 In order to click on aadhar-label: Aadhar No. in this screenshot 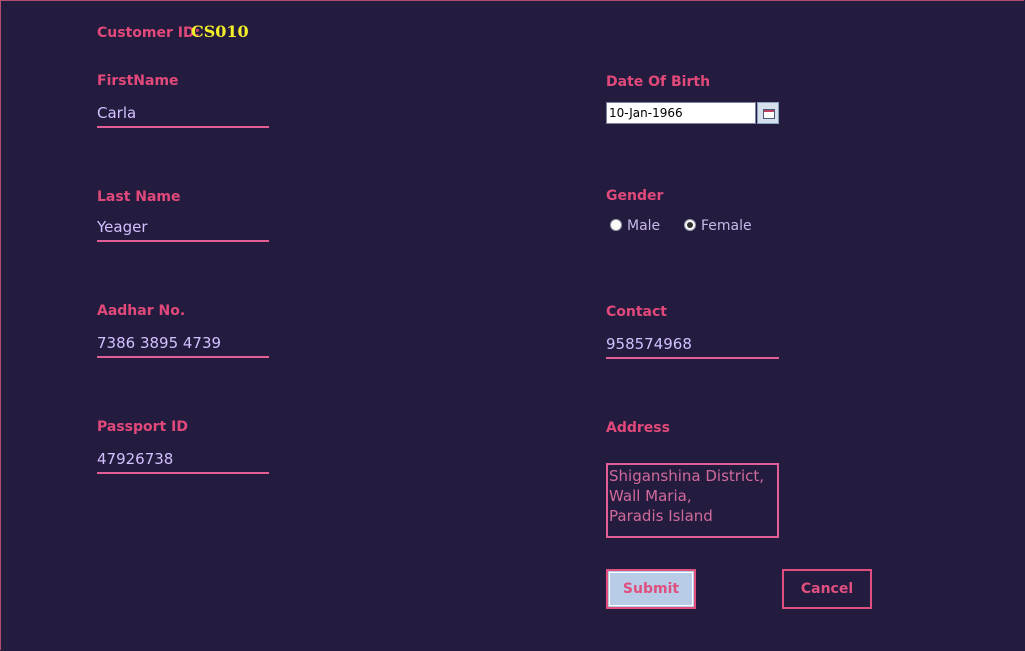, I will do `click(141, 311)`.